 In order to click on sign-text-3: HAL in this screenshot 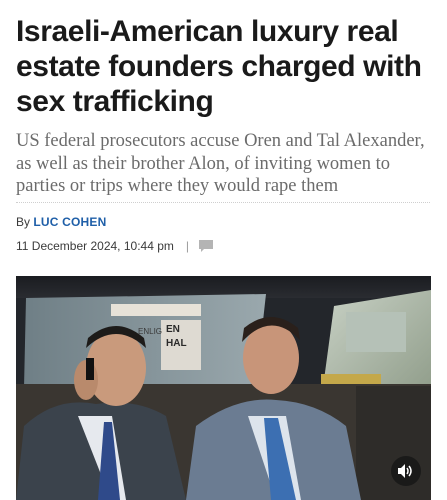, I will do `click(176, 343)`.